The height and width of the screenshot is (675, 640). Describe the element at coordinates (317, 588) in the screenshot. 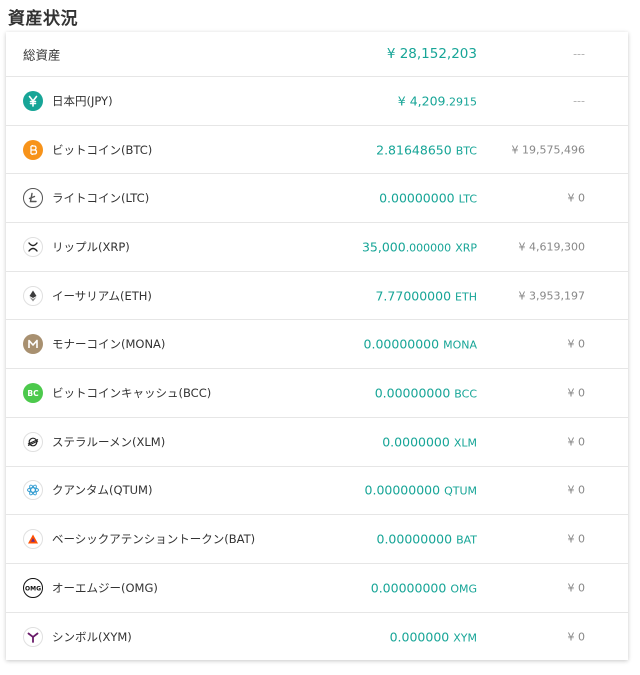

I see `asset-row-omg: OMG オーエムジー(OMG) 0.00000000 OMG ¥ 0` at that location.